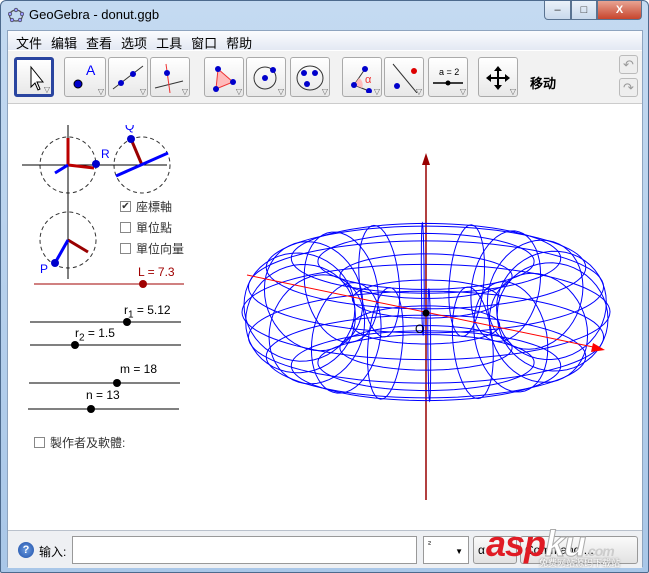  What do you see at coordinates (244, 550) in the screenshot?
I see `input-field` at bounding box center [244, 550].